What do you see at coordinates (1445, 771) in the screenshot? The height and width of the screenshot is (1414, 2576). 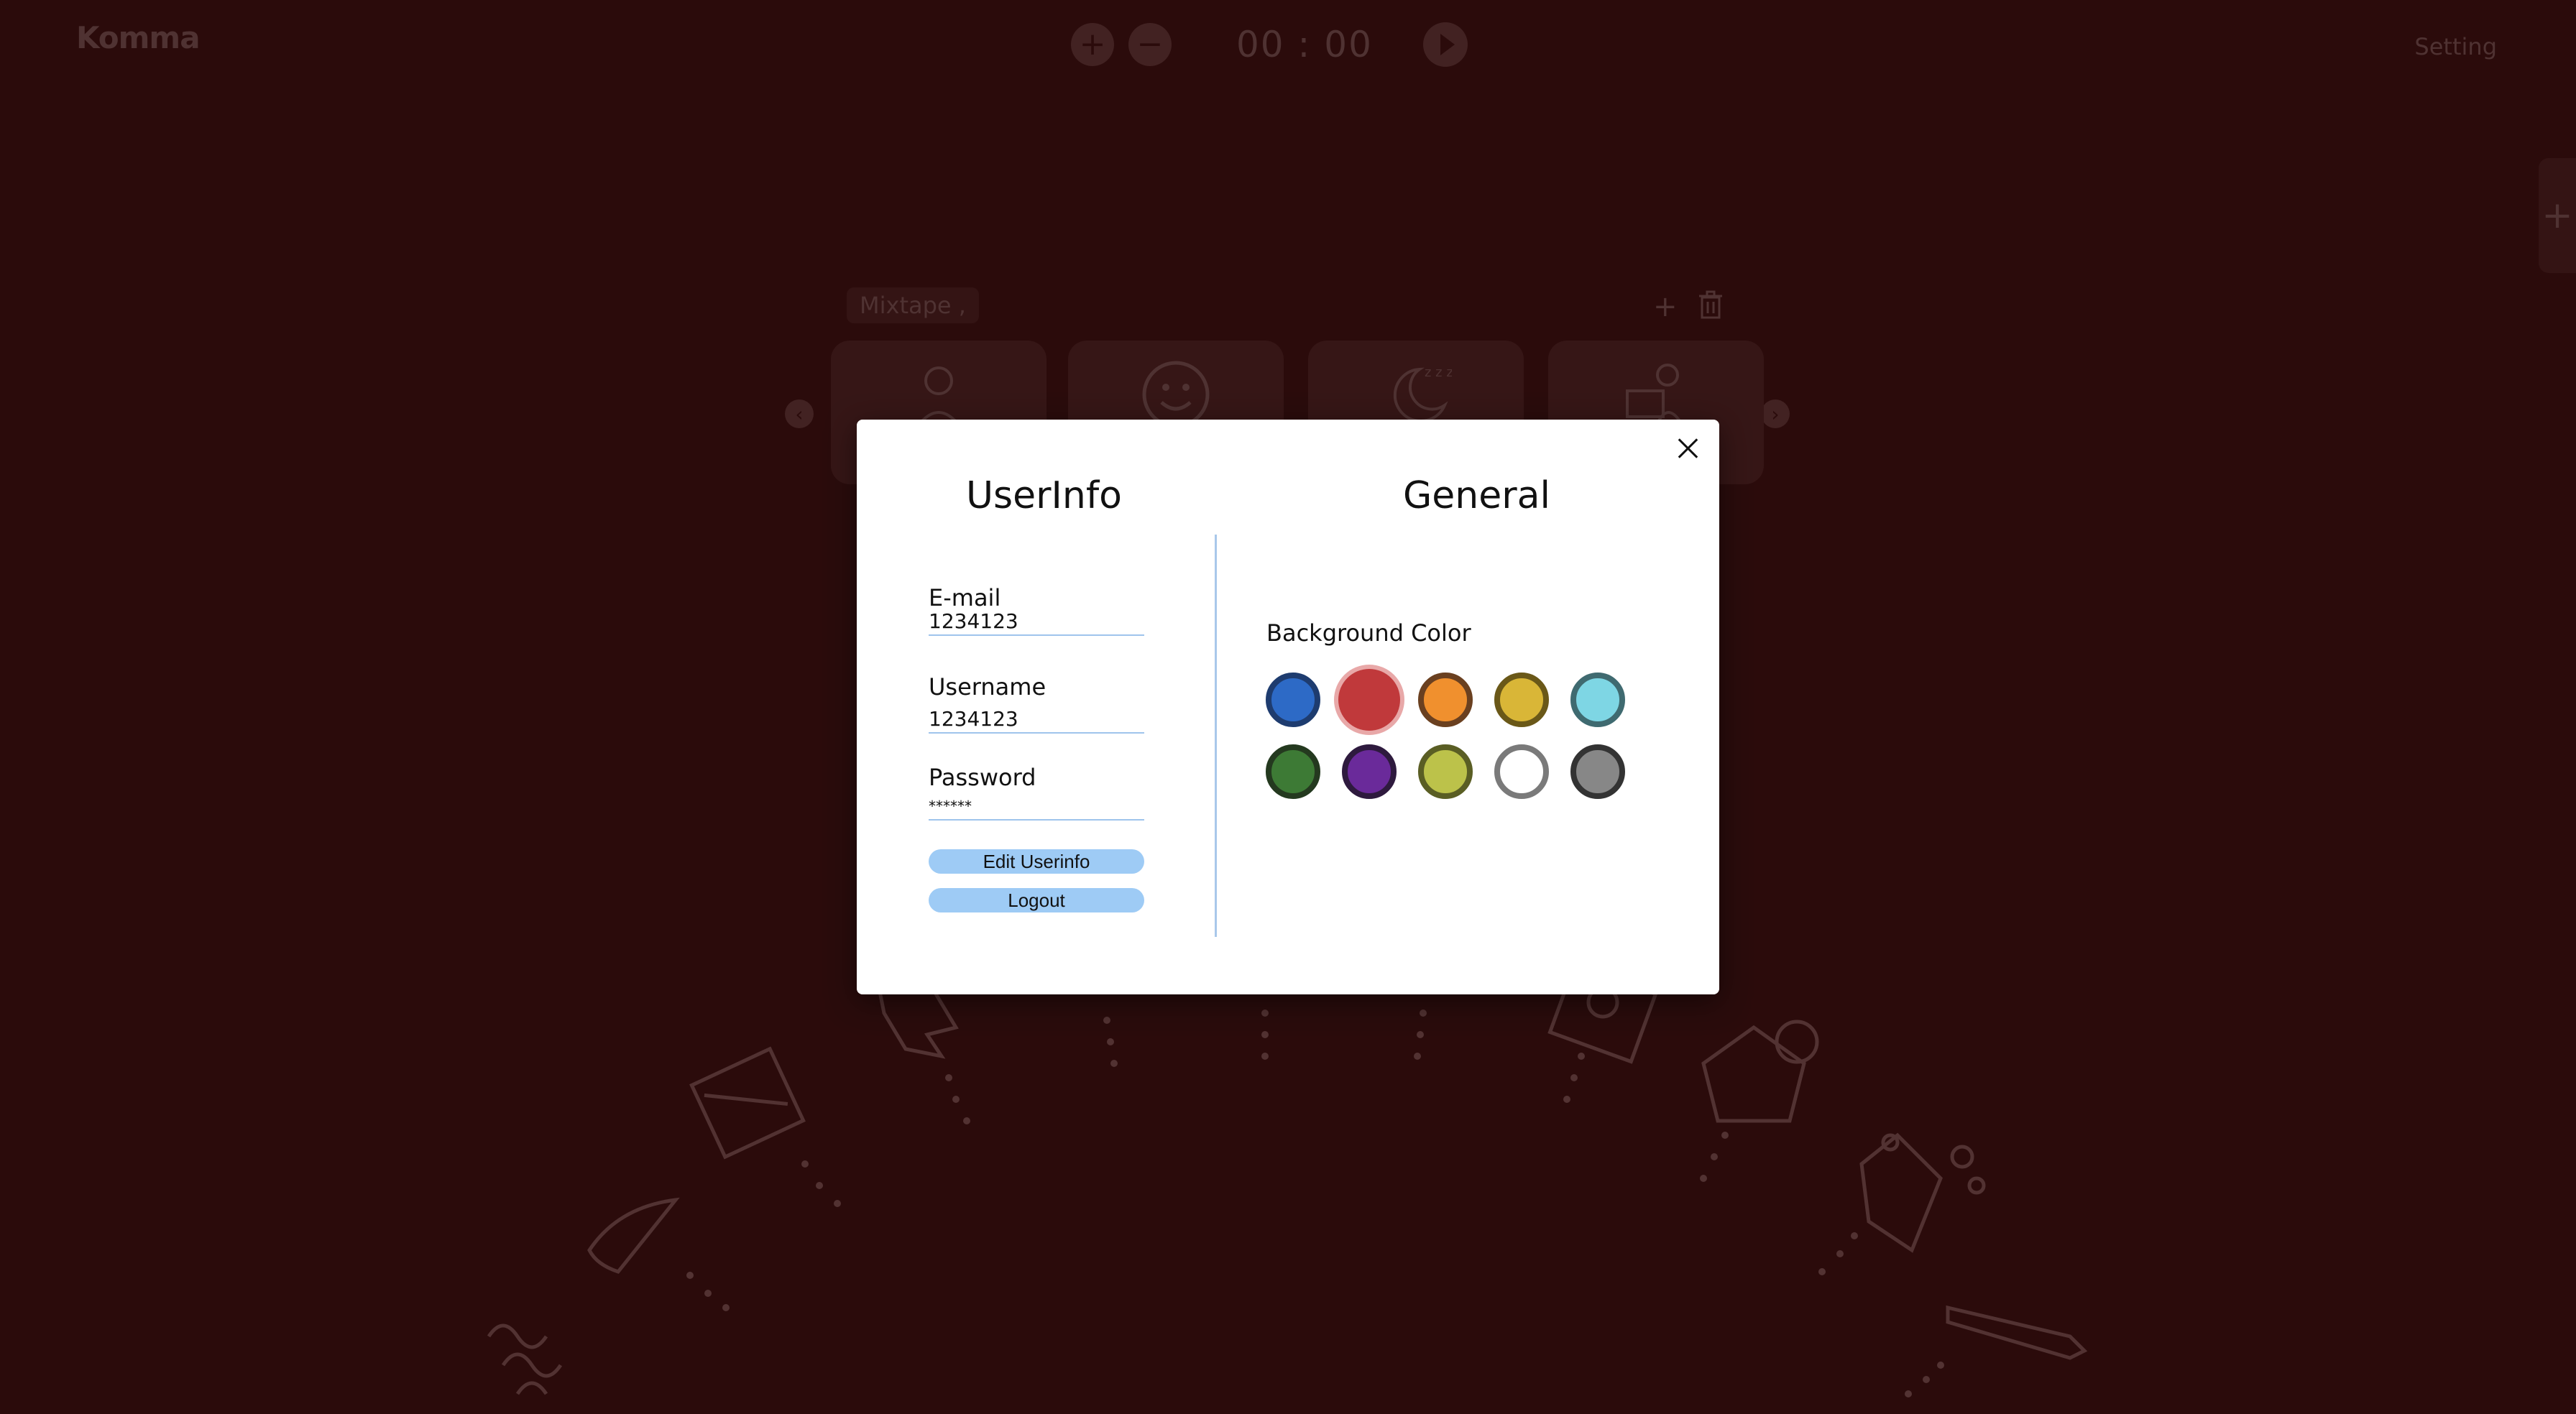 I see `color-swatch-lime` at bounding box center [1445, 771].